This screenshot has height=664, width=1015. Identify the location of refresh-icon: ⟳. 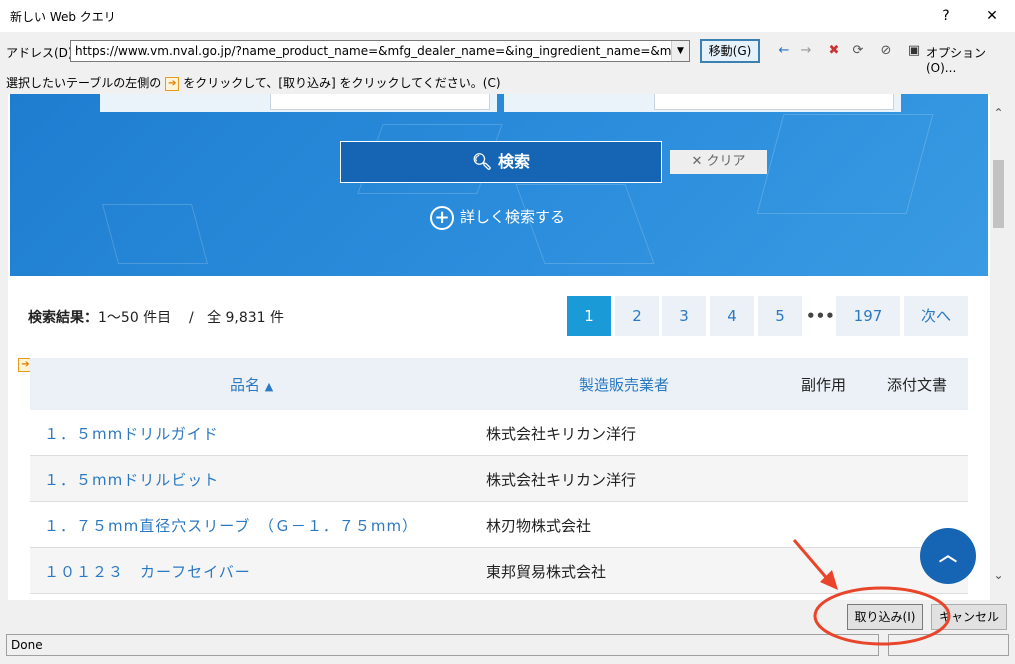
(858, 51).